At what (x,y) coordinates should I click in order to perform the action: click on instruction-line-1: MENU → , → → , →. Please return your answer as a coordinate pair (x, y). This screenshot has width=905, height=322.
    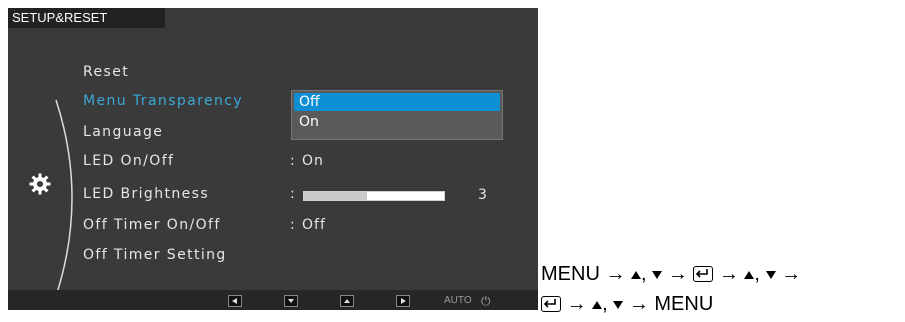
    Looking at the image, I should click on (671, 274).